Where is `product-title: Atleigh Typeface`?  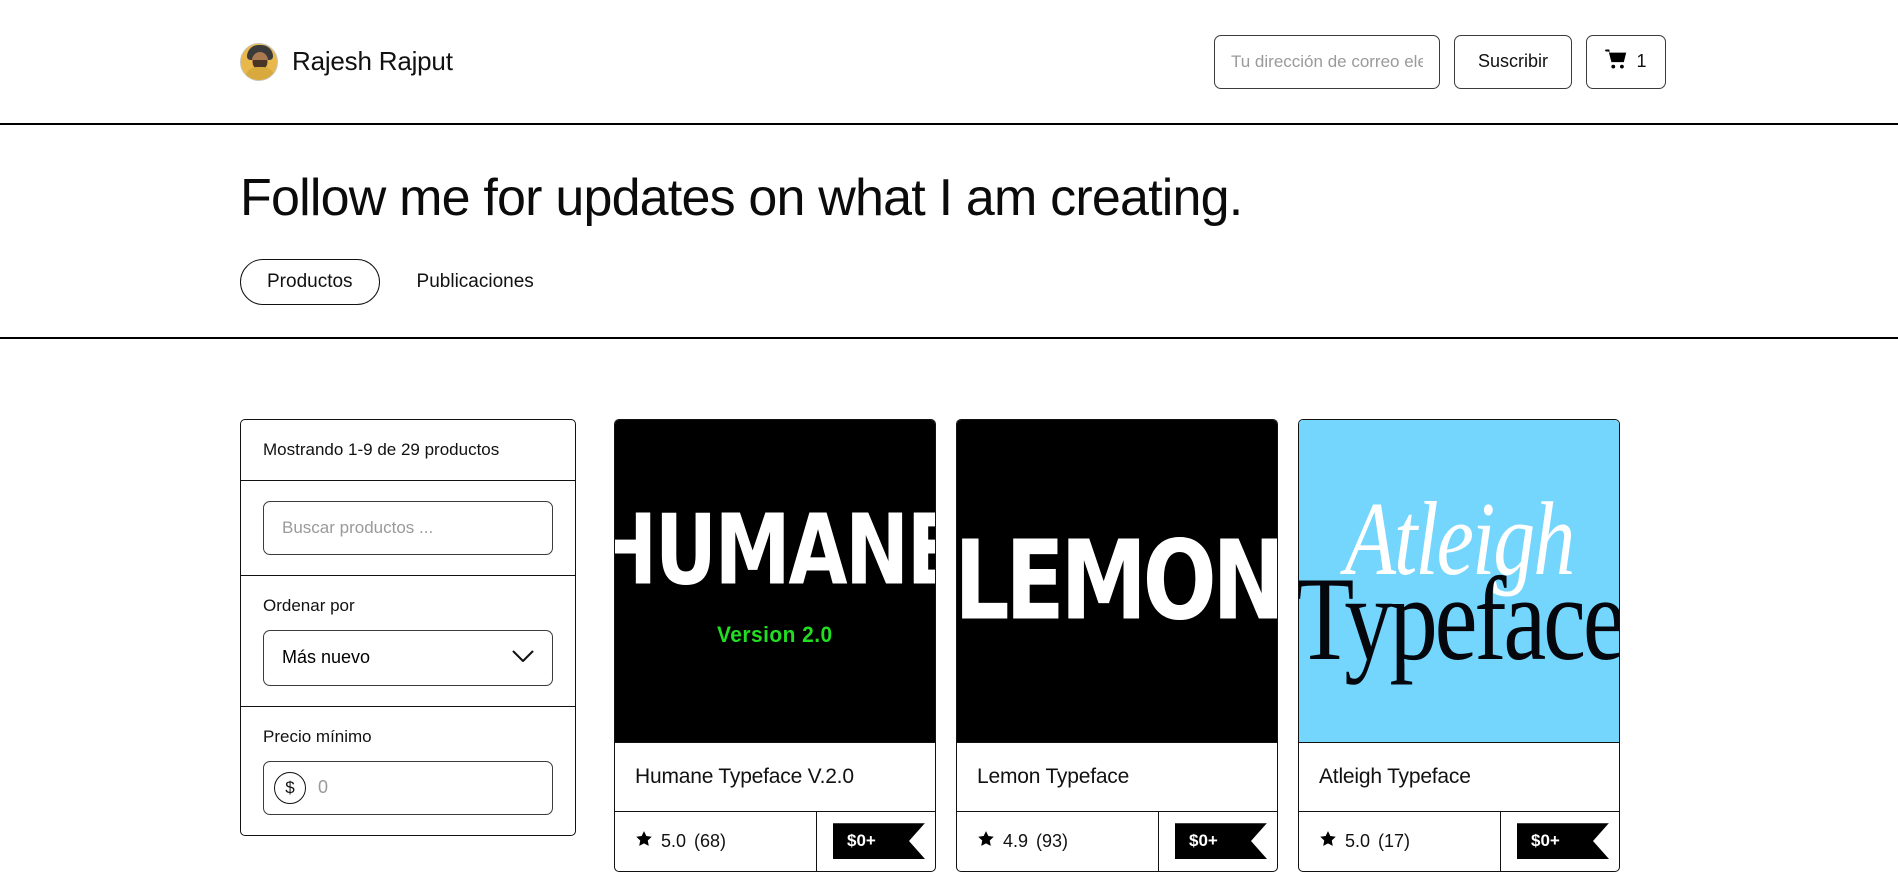
product-title: Atleigh Typeface is located at coordinates (1459, 776).